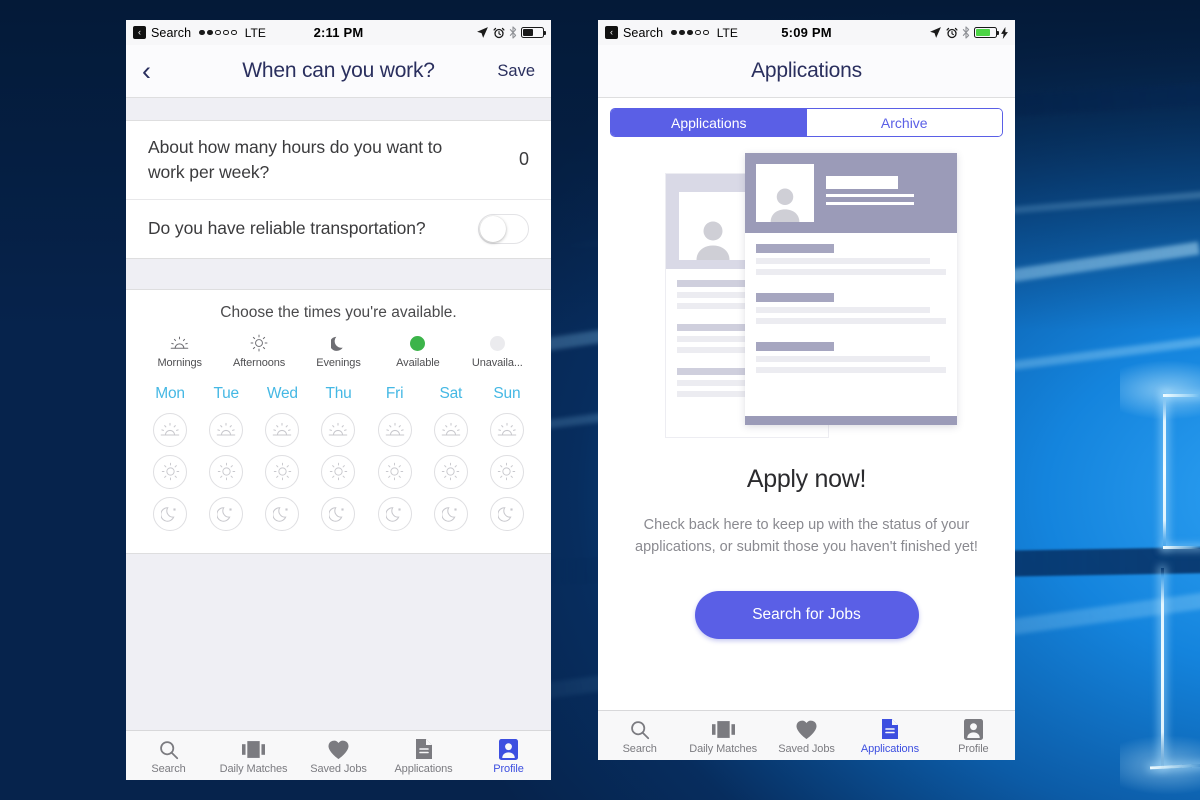  What do you see at coordinates (727, 32) in the screenshot?
I see `status-network-label: LTE` at bounding box center [727, 32].